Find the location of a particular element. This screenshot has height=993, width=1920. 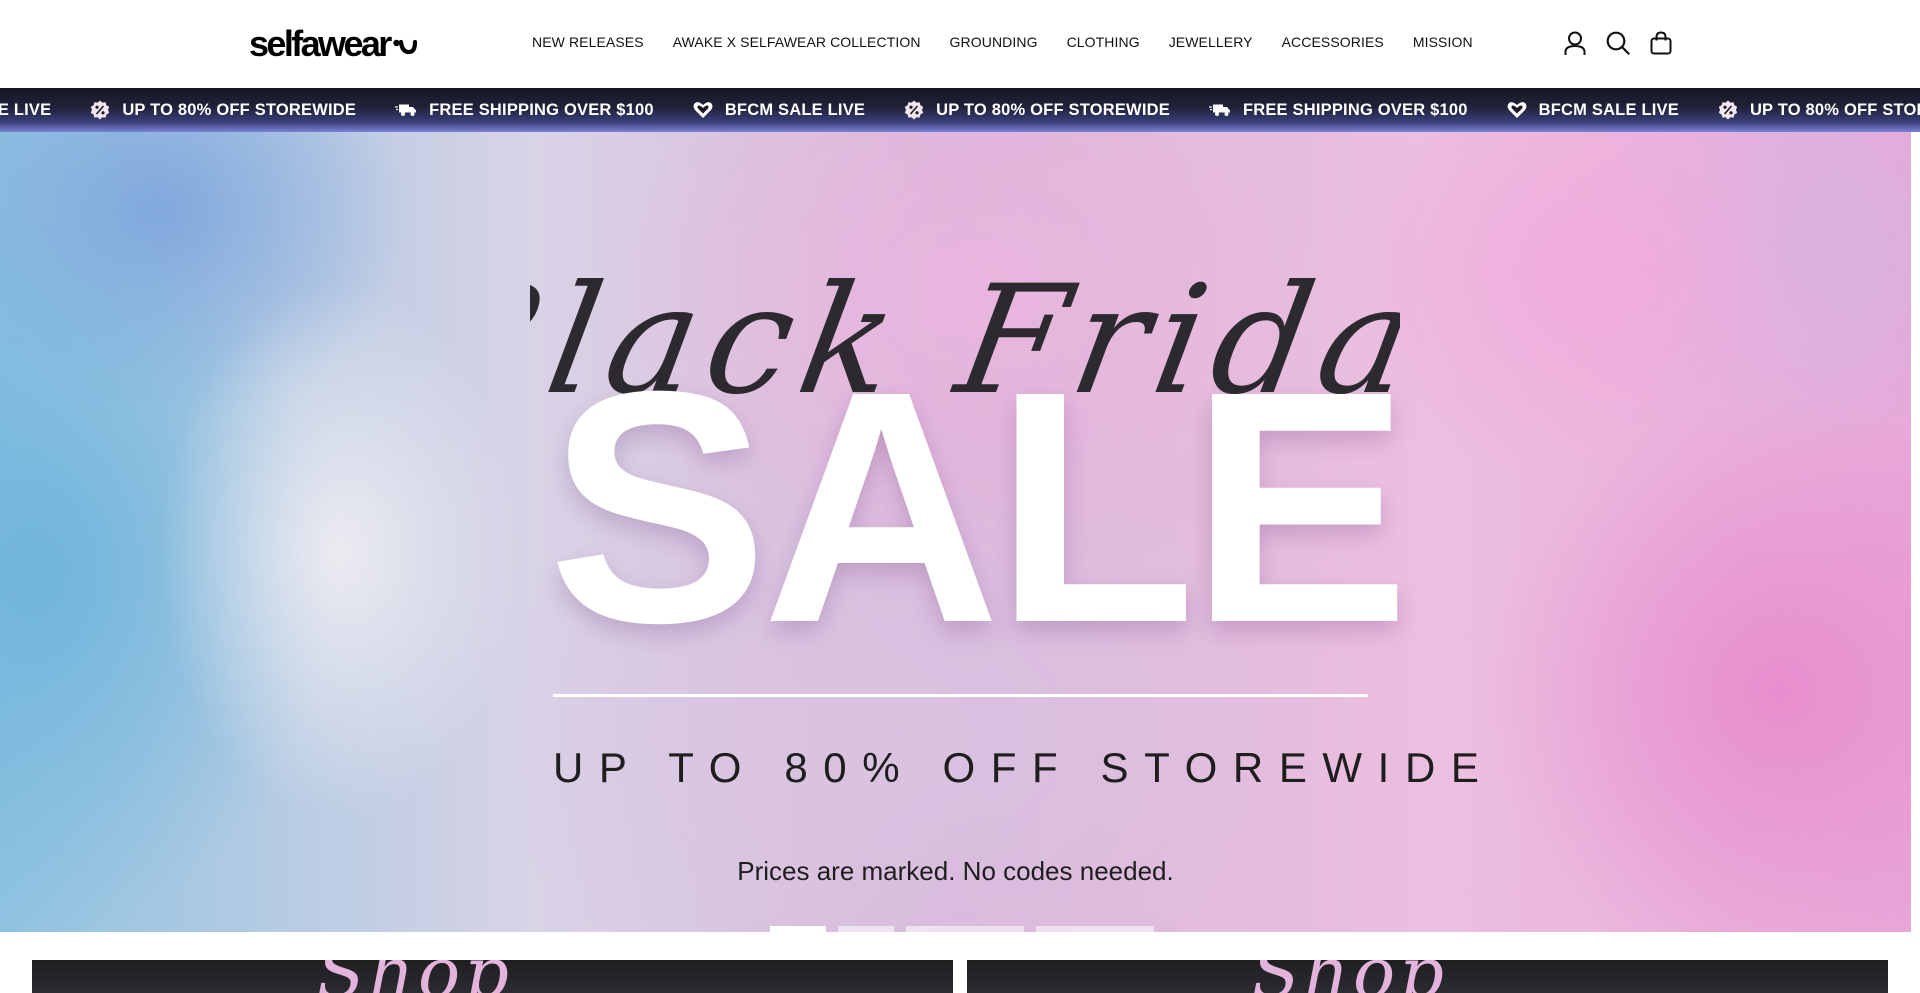

hero-divider is located at coordinates (960, 695).